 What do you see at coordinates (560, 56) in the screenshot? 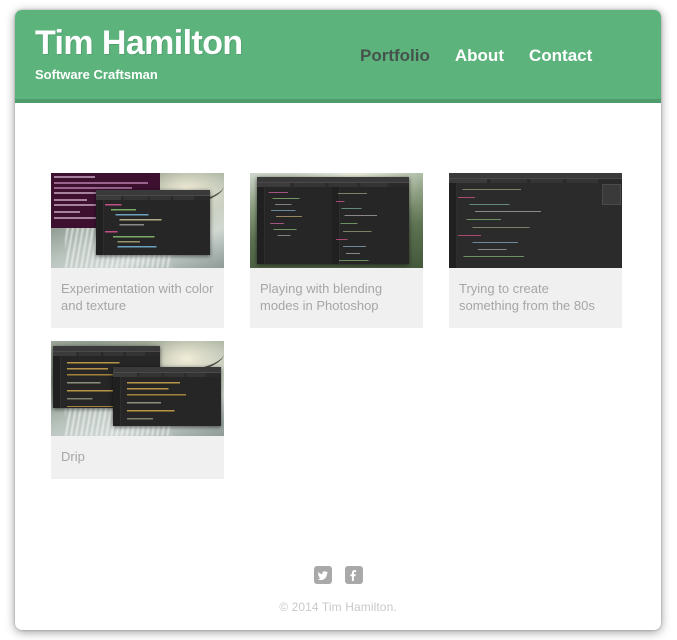
I see `nav-link-contact: Contact` at bounding box center [560, 56].